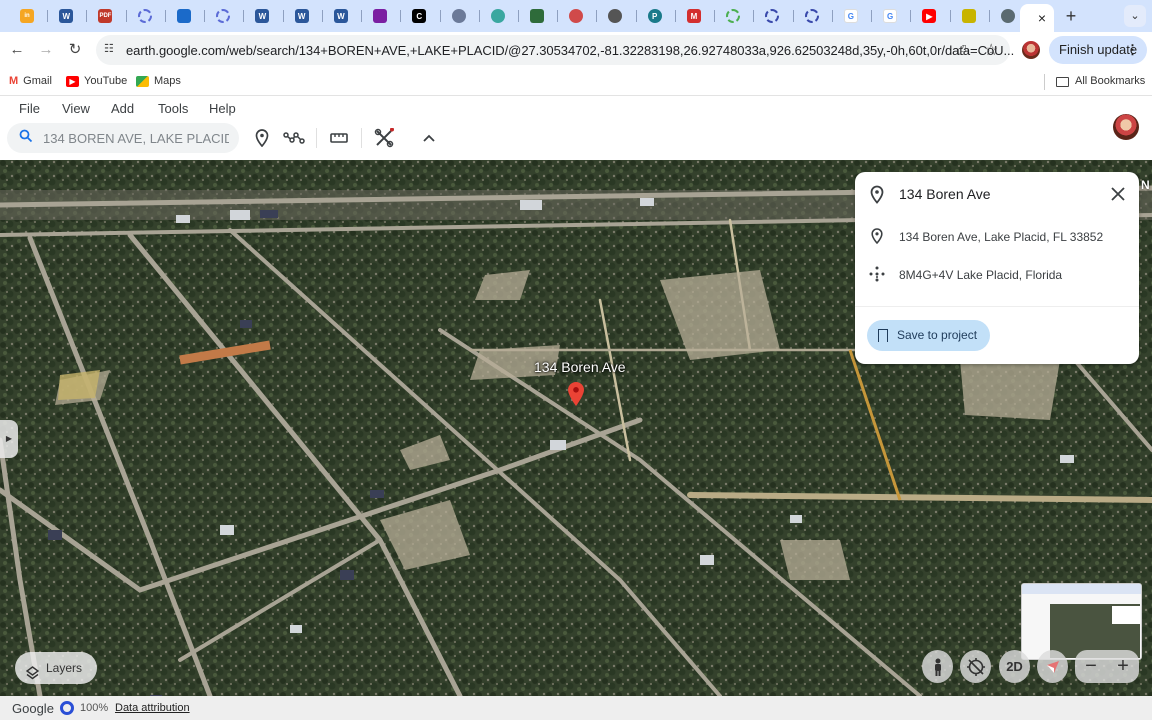 This screenshot has height=720, width=1152. What do you see at coordinates (105, 16) in the screenshot?
I see `pdf-icon: PDF` at bounding box center [105, 16].